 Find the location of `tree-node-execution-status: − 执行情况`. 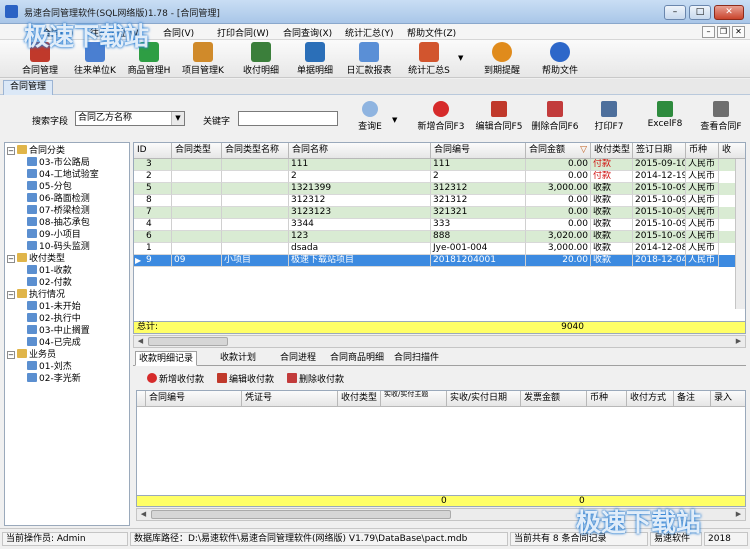

tree-node-execution-status: − 执行情况 is located at coordinates (36, 295).